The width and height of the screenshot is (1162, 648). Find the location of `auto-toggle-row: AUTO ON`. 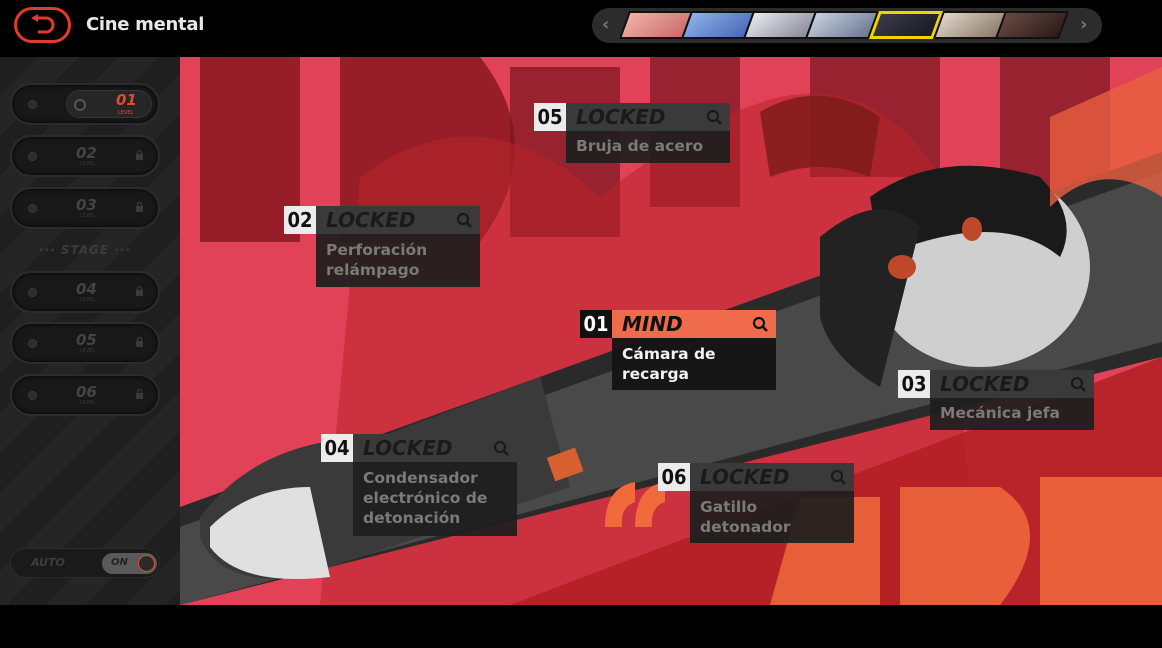

auto-toggle-row: AUTO ON is located at coordinates (85, 563).